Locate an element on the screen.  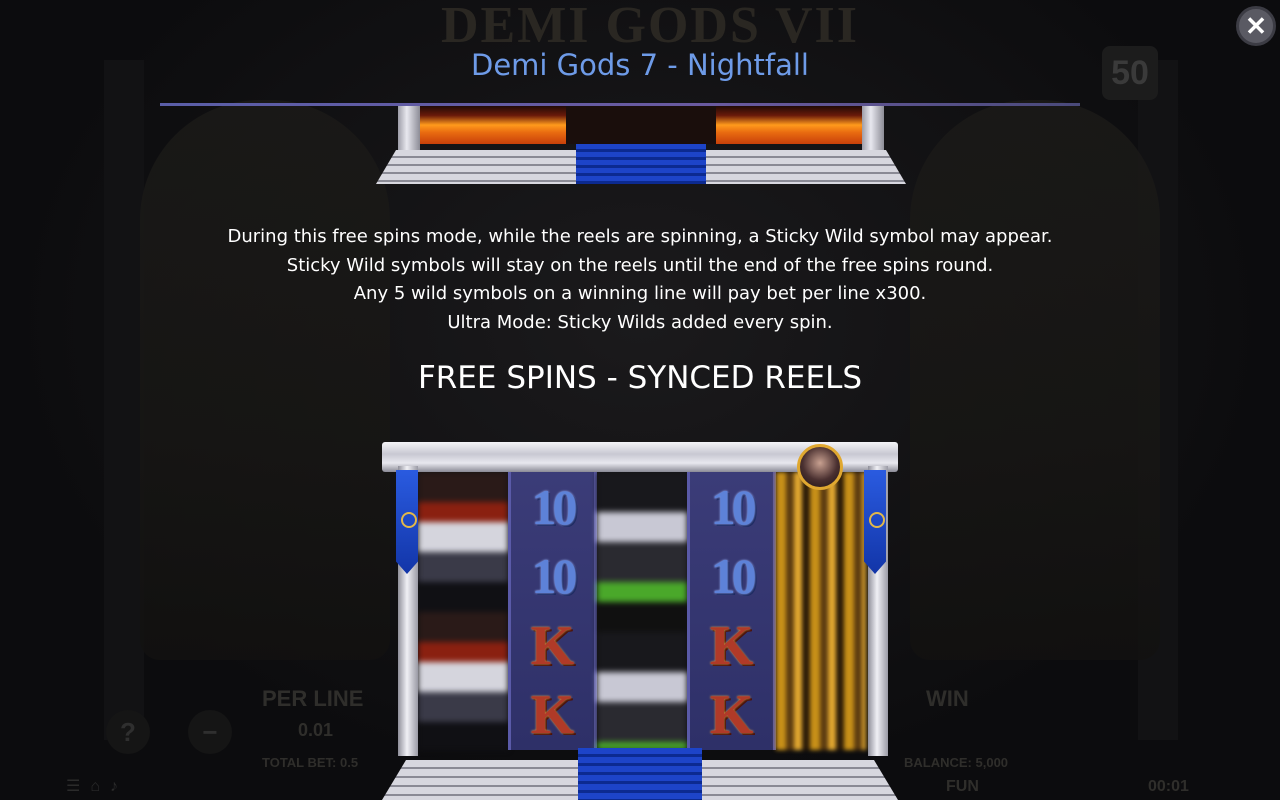
win-label: WIN is located at coordinates (947, 698).